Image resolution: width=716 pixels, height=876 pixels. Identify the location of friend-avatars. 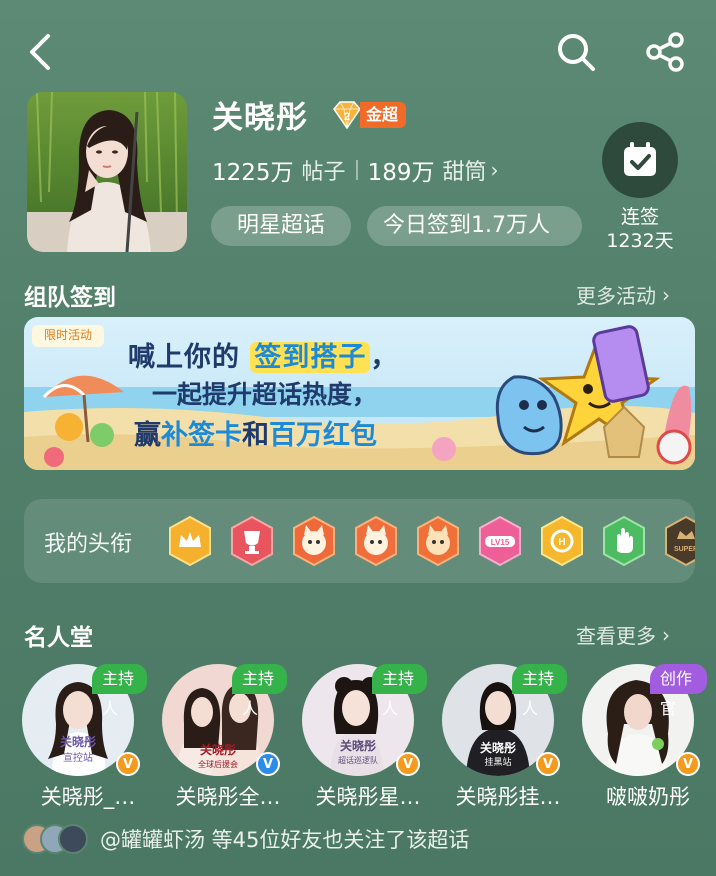
(57, 839).